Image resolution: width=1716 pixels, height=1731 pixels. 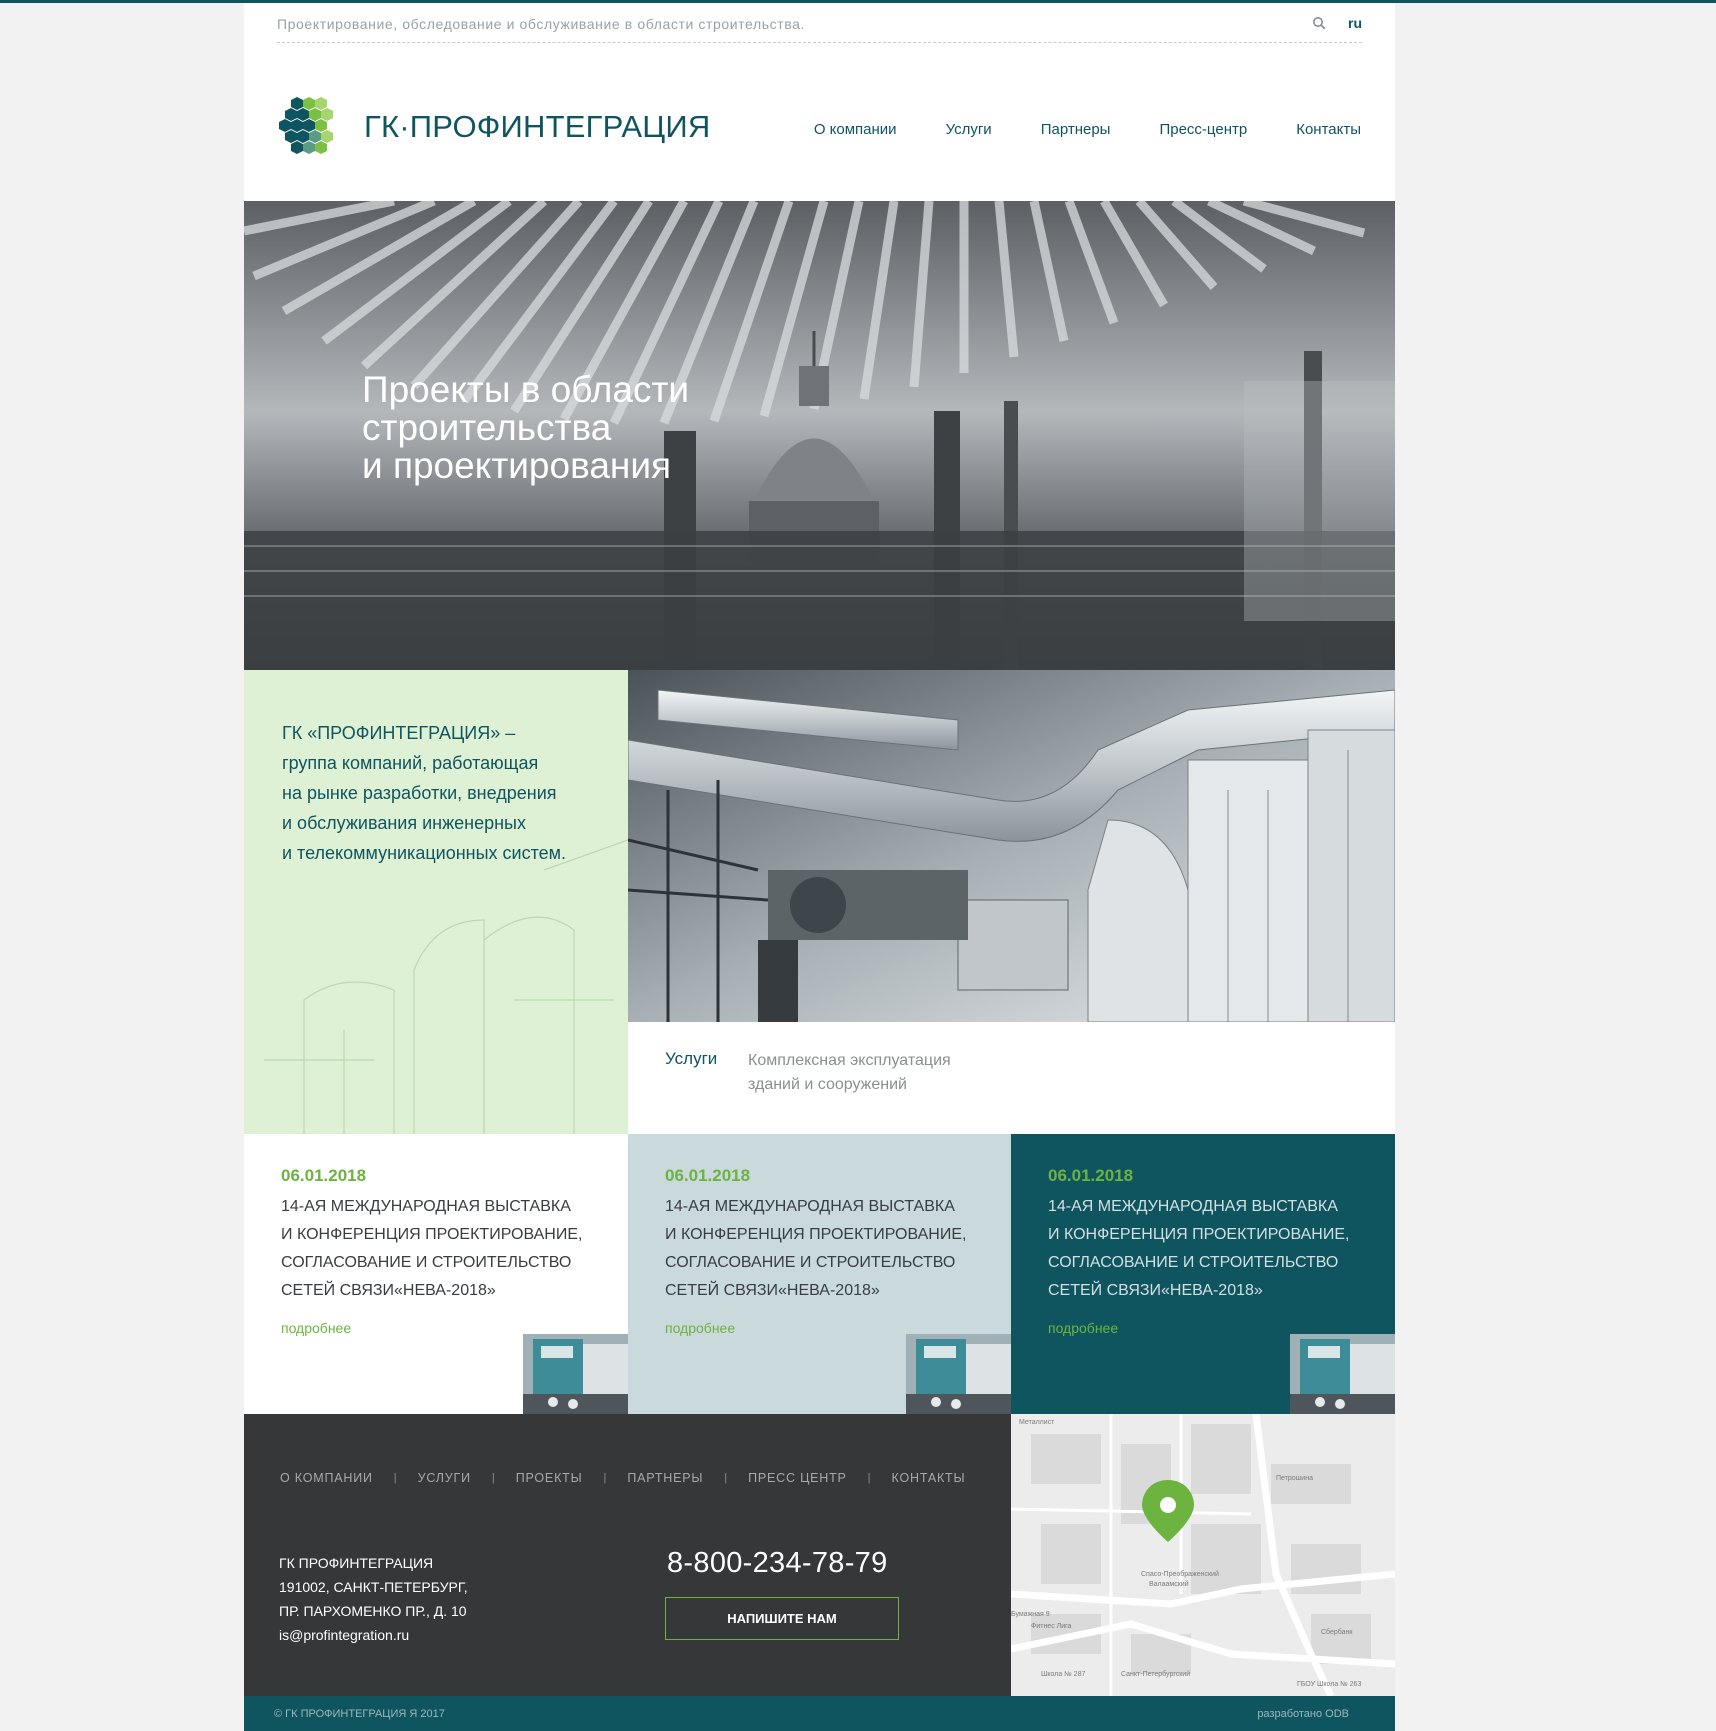 What do you see at coordinates (399, 733) in the screenshot?
I see `about-company: ГК «ПРОФИНТЕГРАЦИЯ» –` at bounding box center [399, 733].